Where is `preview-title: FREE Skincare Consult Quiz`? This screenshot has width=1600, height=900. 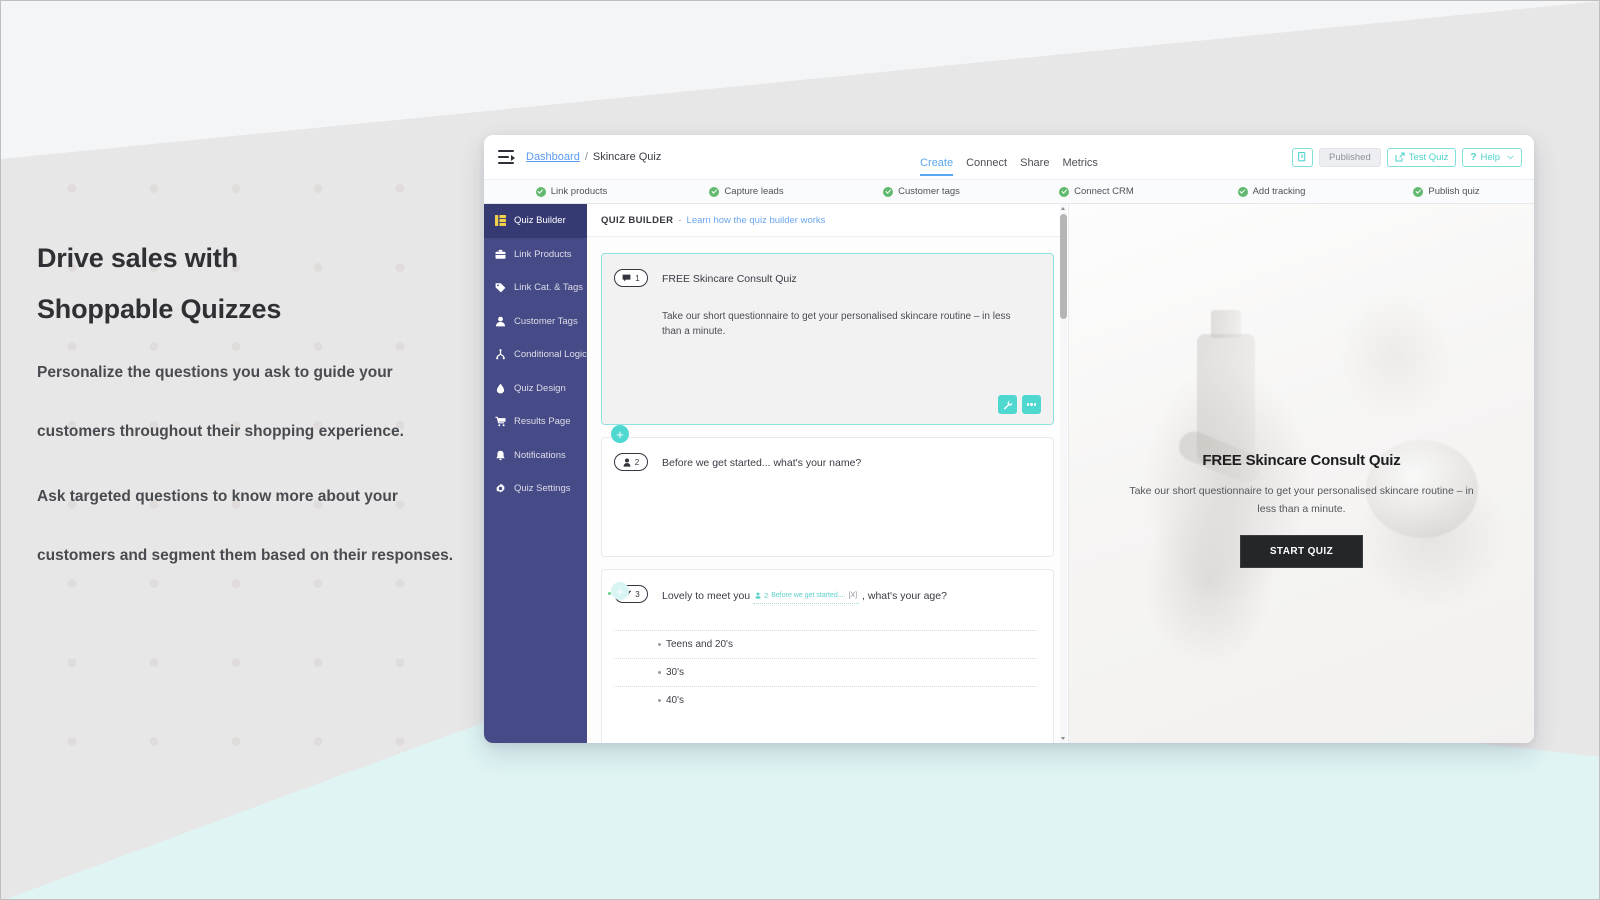 preview-title: FREE Skincare Consult Quiz is located at coordinates (1301, 460).